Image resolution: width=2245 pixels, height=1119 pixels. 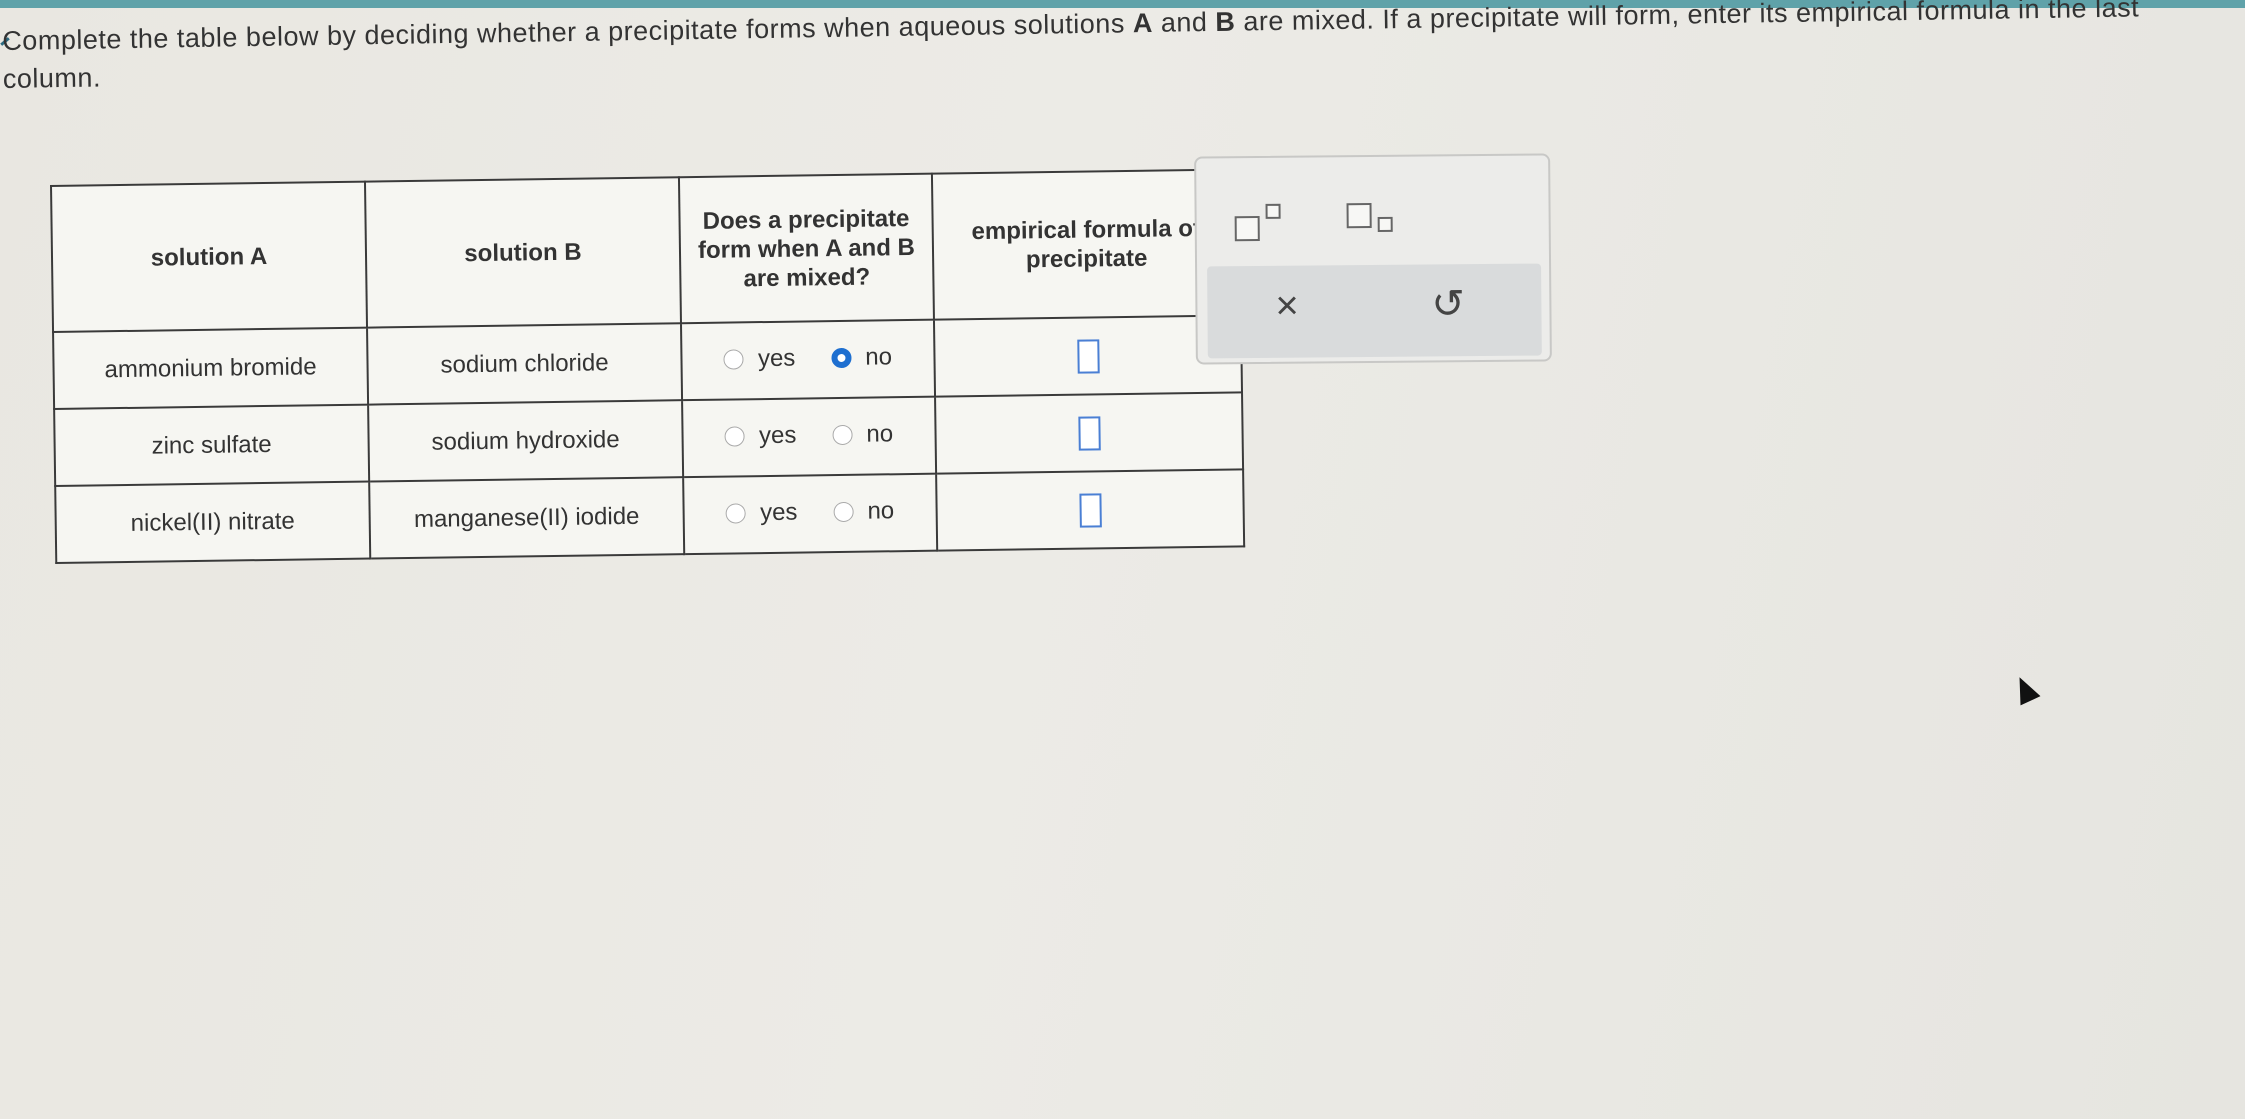 I want to click on prompt-text-2: and, so click(x=1184, y=22).